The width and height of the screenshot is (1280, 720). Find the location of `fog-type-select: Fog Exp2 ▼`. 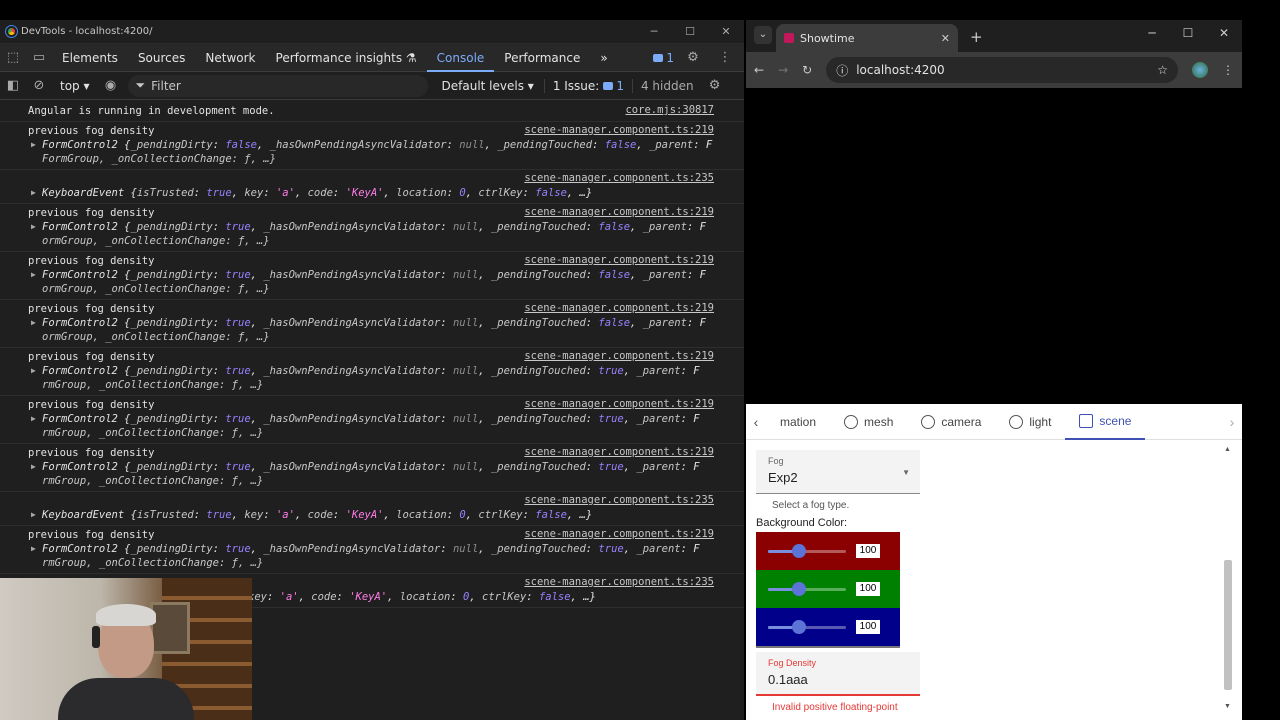

fog-type-select: Fog Exp2 ▼ is located at coordinates (838, 472).